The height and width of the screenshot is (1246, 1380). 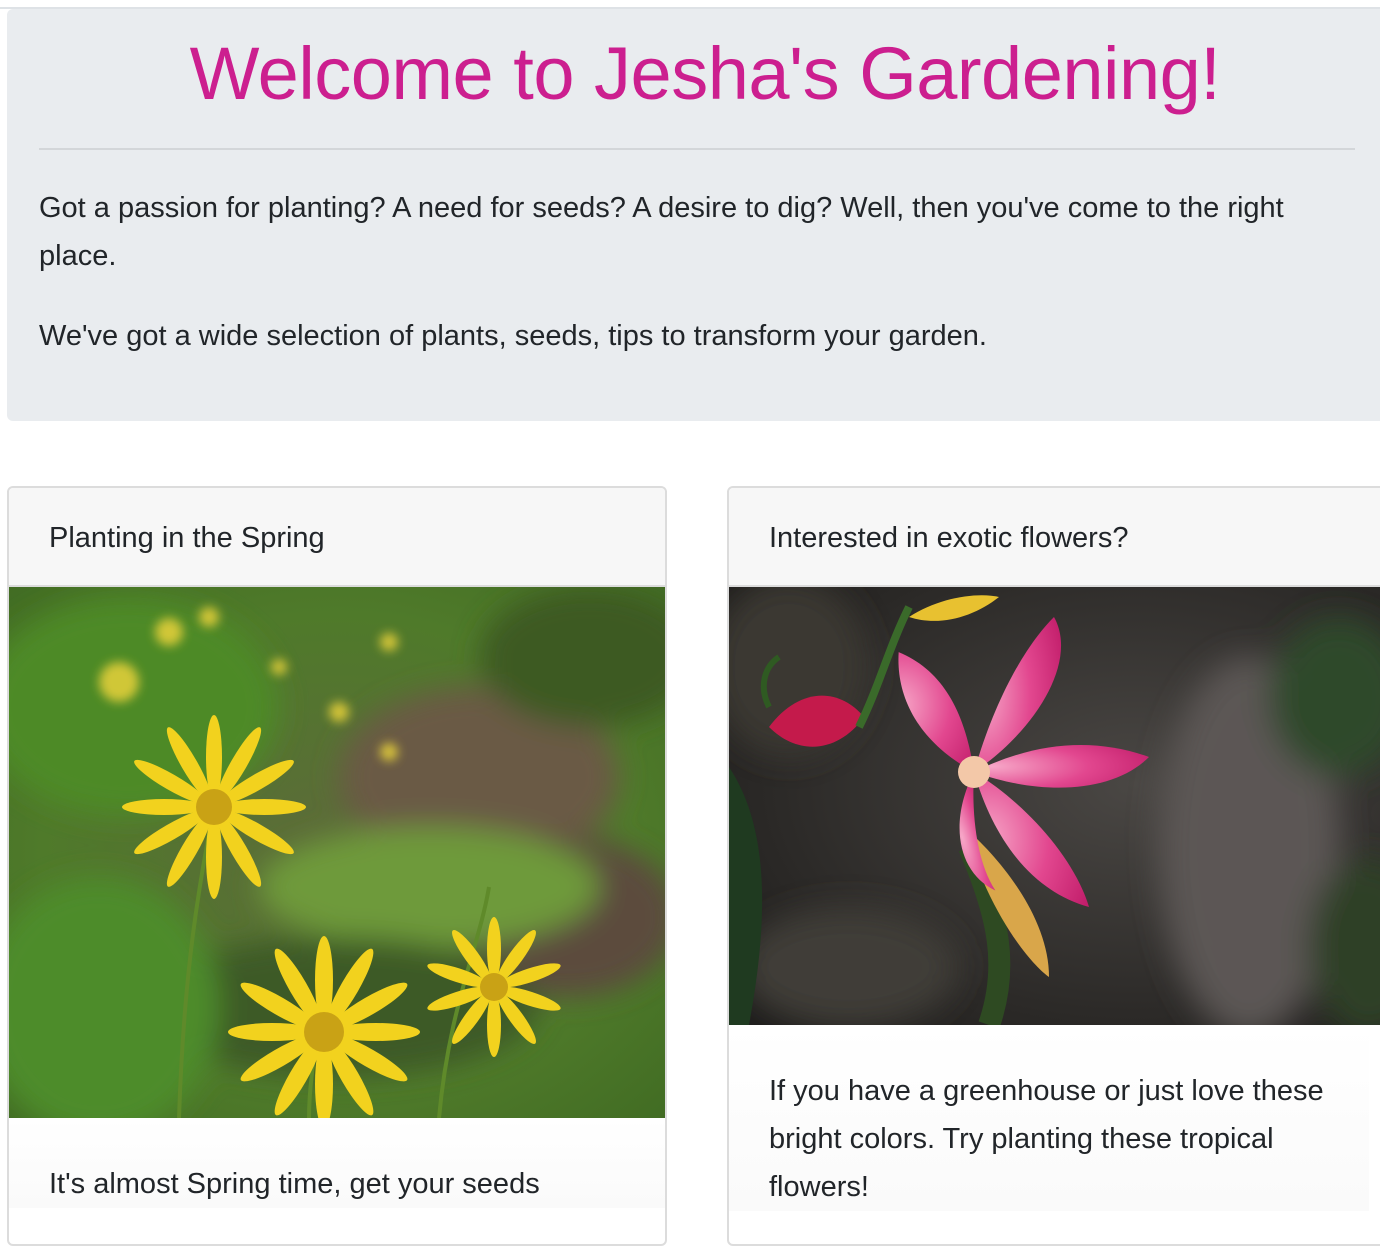 I want to click on divider, so click(x=697, y=149).